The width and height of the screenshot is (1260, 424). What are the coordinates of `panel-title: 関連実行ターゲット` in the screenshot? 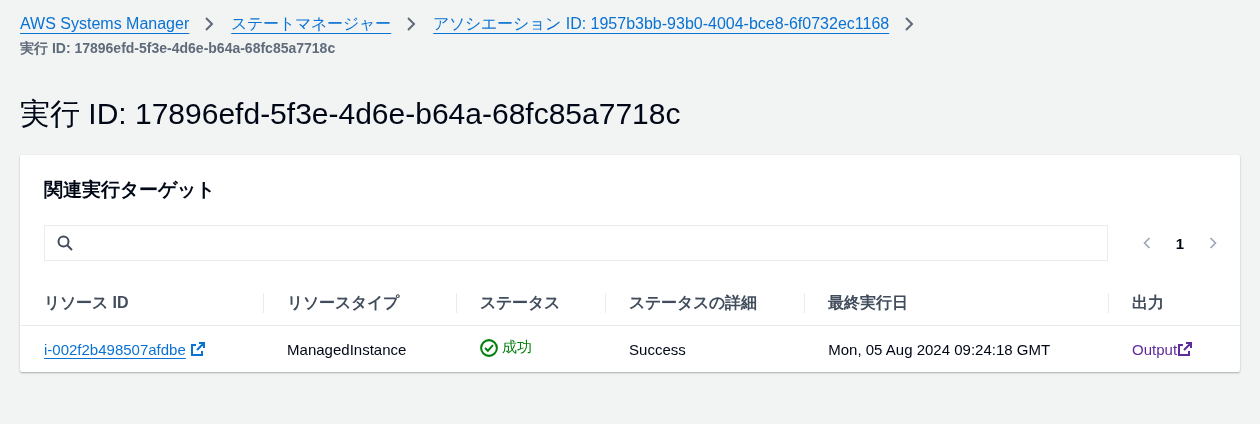 It's located at (129, 190).